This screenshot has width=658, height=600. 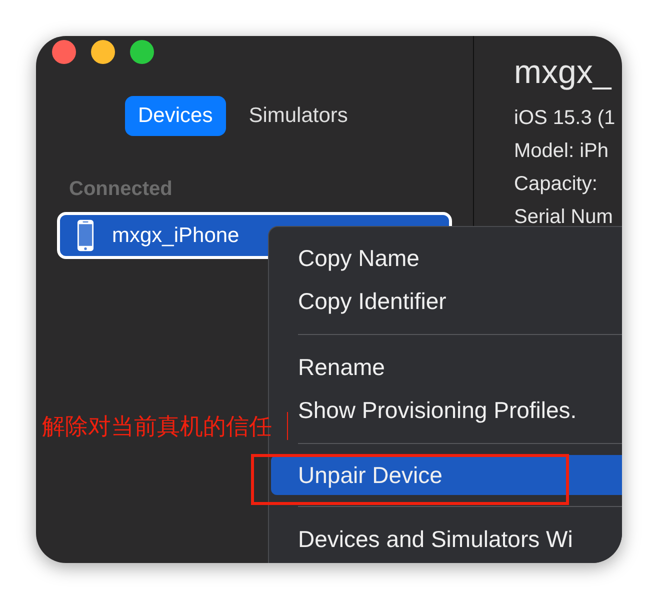 I want to click on tab: Devices, so click(x=175, y=116).